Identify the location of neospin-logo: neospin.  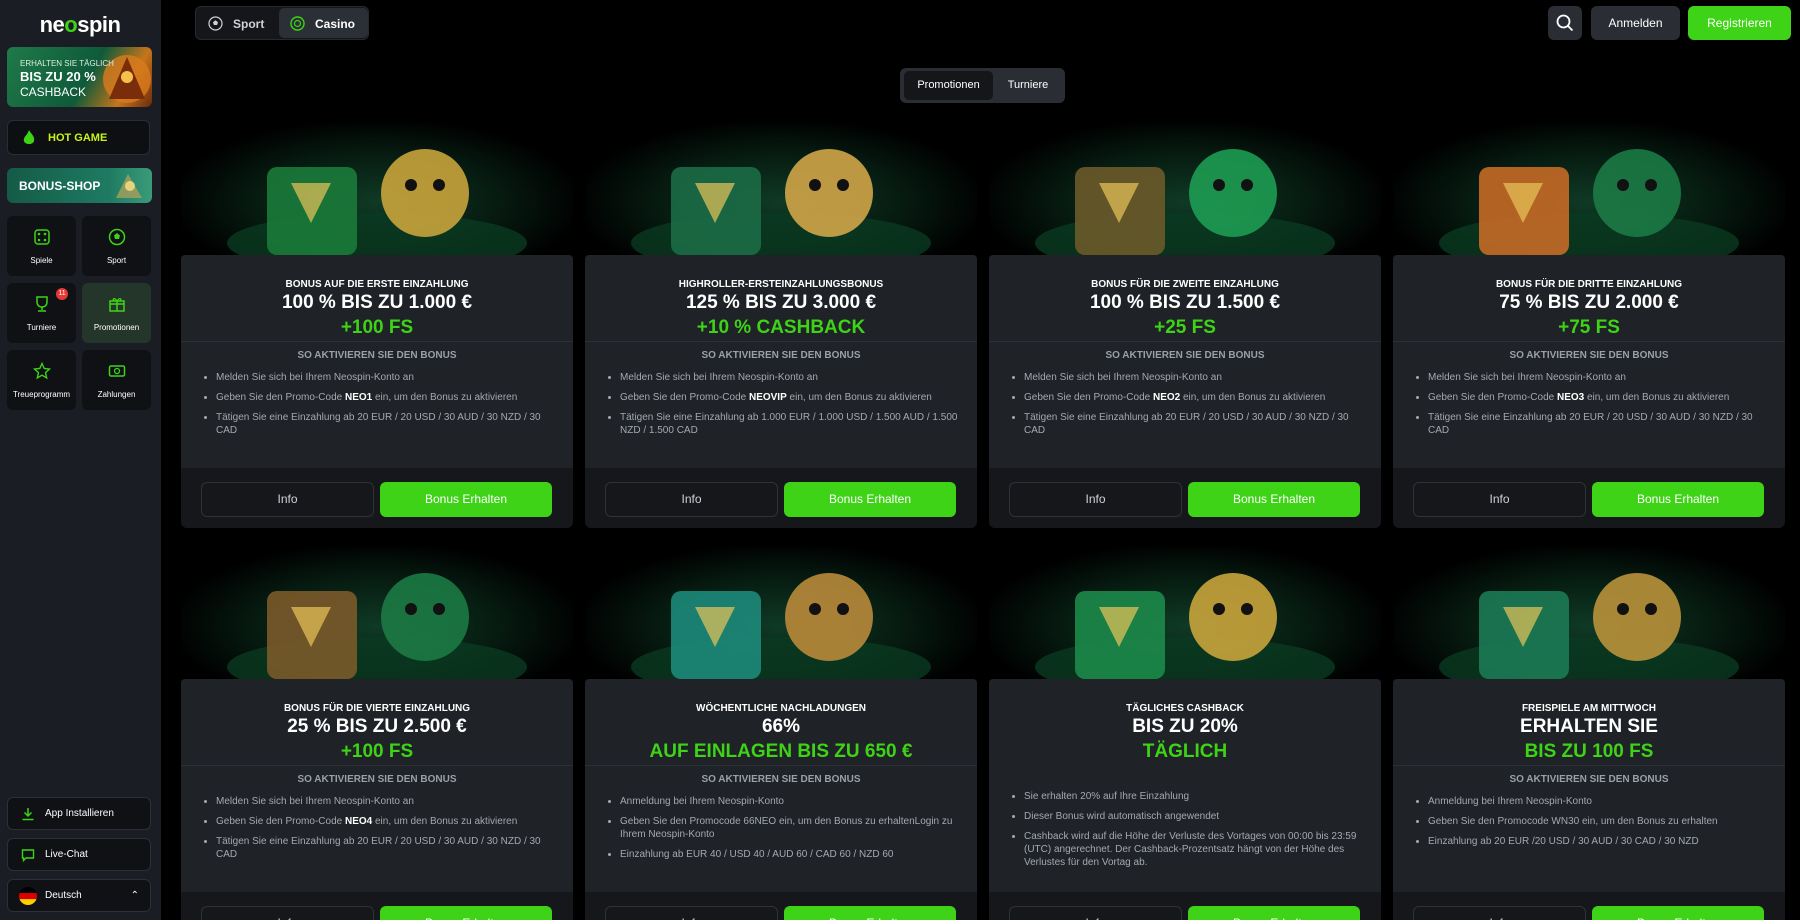
(80, 24).